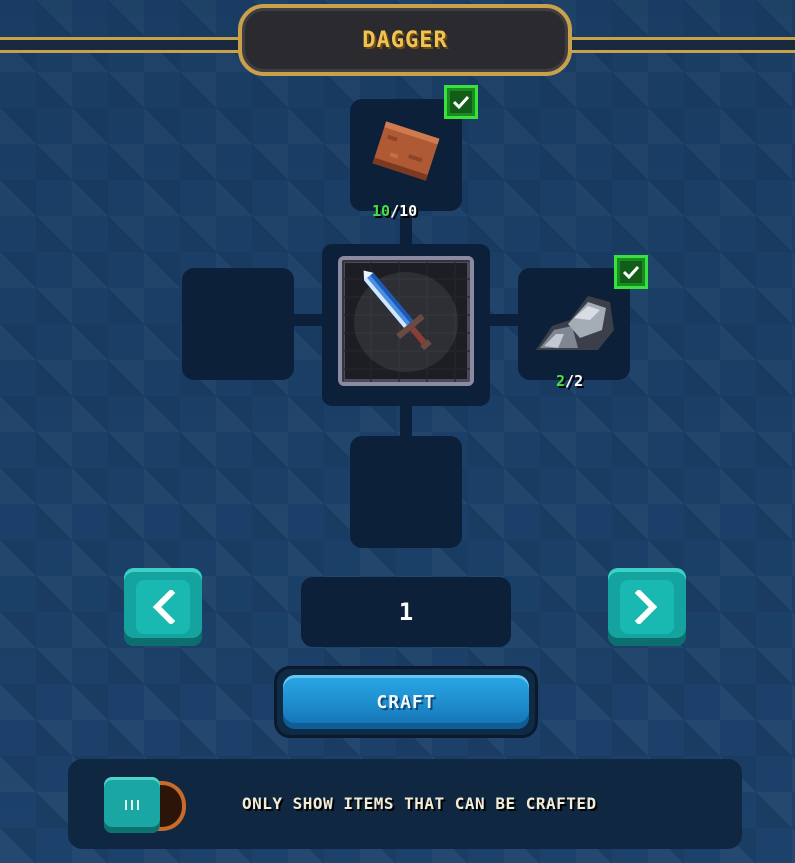  I want to click on craft-label: CRAFT, so click(406, 702).